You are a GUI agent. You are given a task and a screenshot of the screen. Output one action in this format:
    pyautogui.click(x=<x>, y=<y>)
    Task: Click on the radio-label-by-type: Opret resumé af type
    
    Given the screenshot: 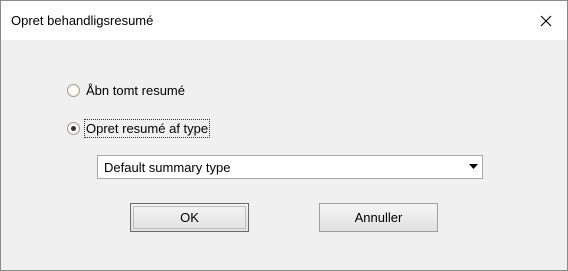 What is the action you would take?
    pyautogui.click(x=147, y=128)
    